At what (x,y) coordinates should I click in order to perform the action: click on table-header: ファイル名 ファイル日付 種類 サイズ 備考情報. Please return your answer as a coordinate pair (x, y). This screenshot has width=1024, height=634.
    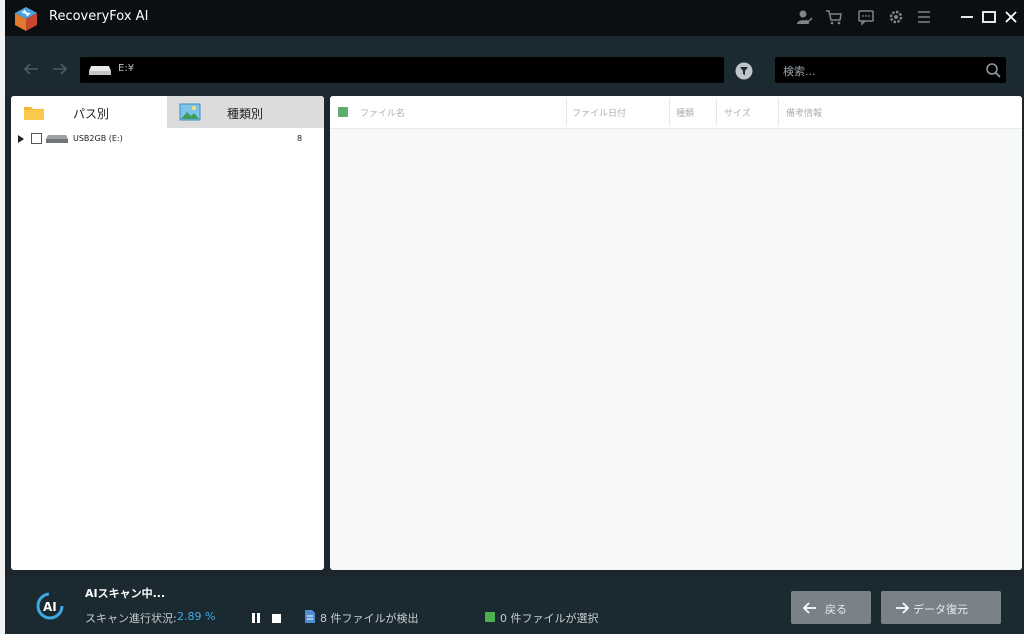
    Looking at the image, I should click on (676, 112).